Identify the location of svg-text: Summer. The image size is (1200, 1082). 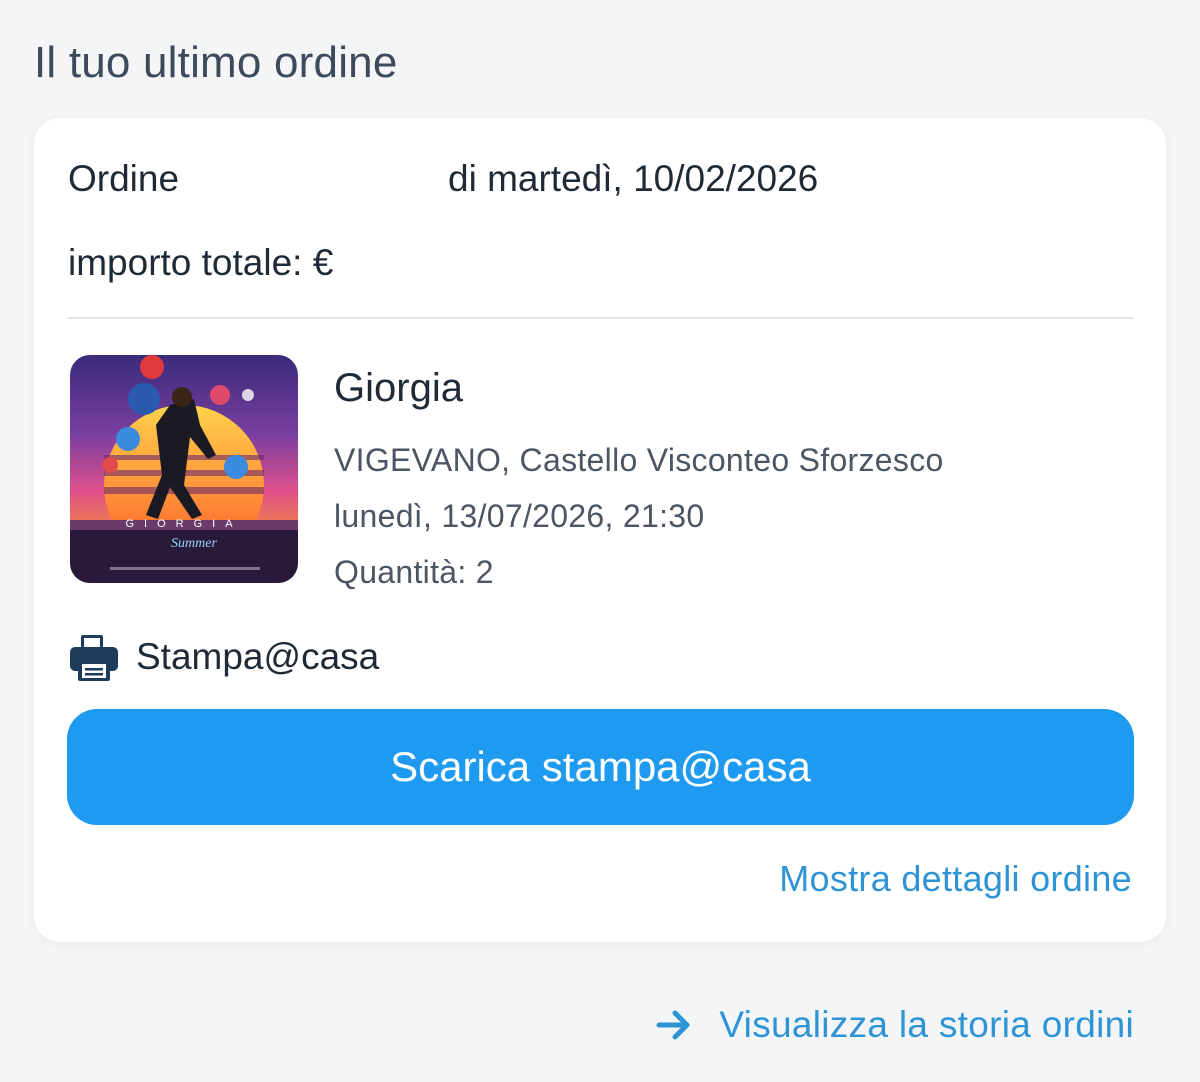
(194, 543).